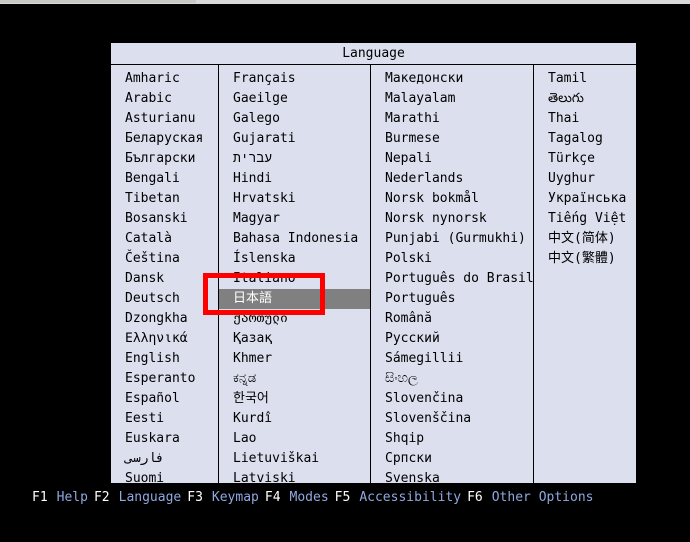 Image resolution: width=690 pixels, height=542 pixels. Describe the element at coordinates (452, 119) in the screenshot. I see `language-item: Marathi` at that location.